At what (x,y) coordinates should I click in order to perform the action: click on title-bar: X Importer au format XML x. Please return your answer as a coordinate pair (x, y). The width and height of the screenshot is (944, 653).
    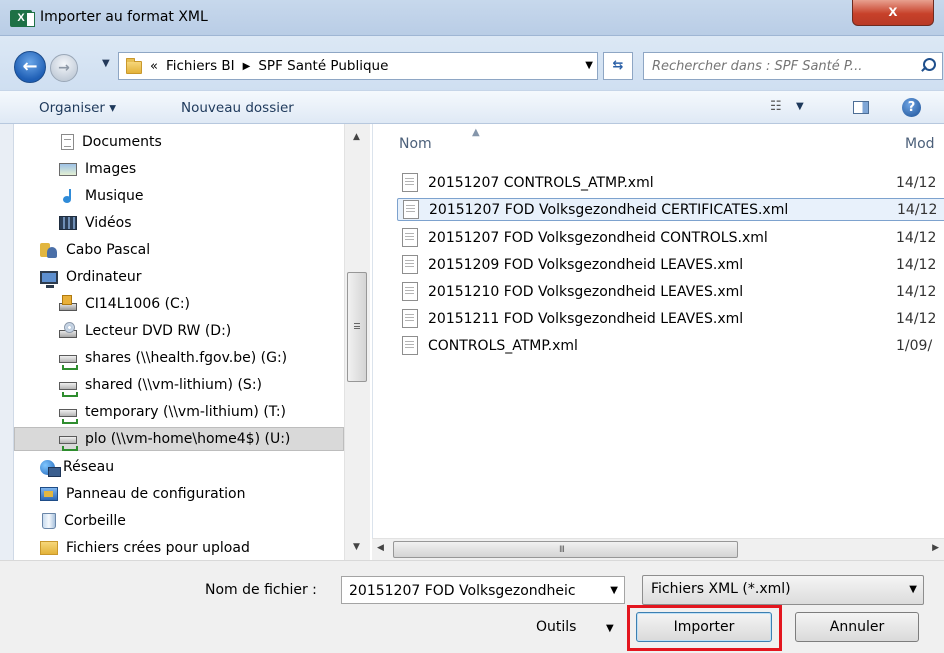
    Looking at the image, I should click on (472, 18).